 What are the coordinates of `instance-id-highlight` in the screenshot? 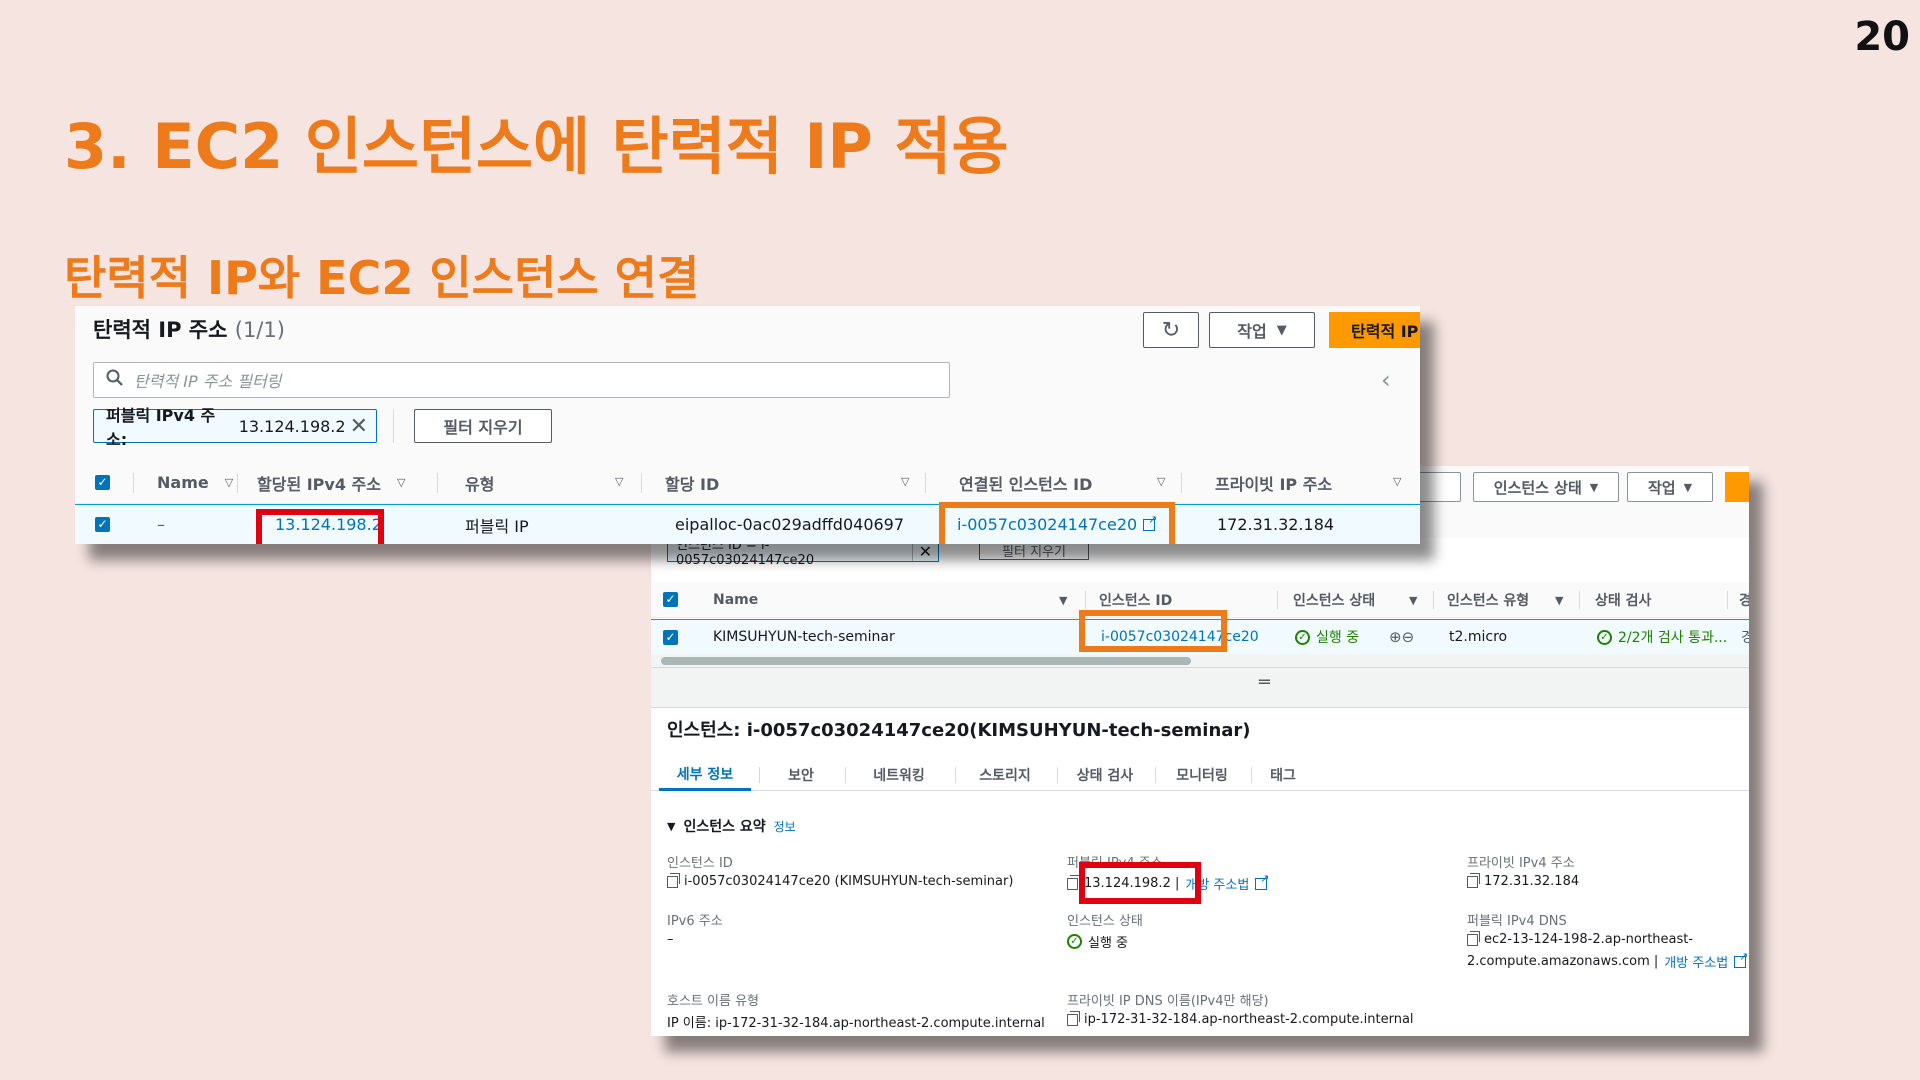 It's located at (1153, 631).